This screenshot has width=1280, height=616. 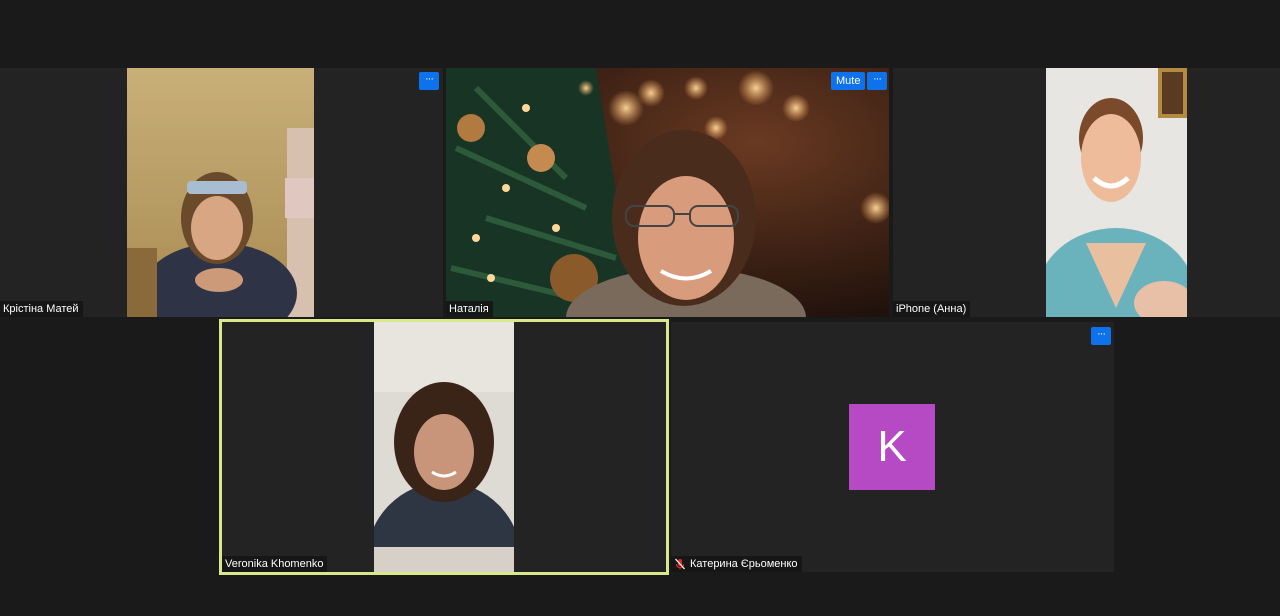 I want to click on participant-name-label: Катерина Єрьоменко, so click(x=736, y=564).